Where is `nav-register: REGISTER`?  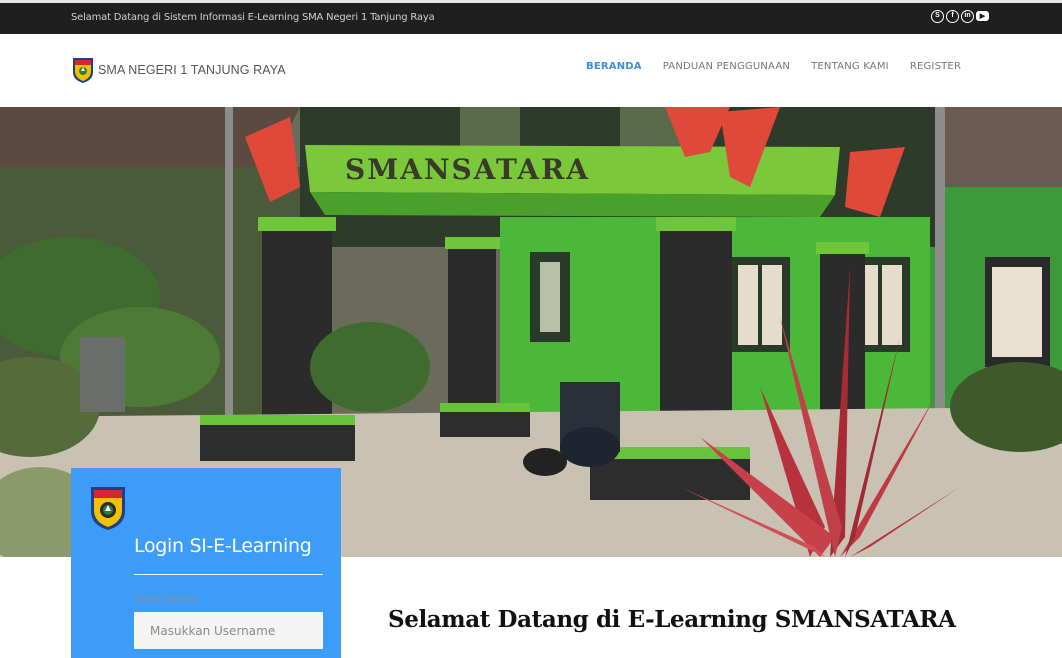 nav-register: REGISTER is located at coordinates (935, 66).